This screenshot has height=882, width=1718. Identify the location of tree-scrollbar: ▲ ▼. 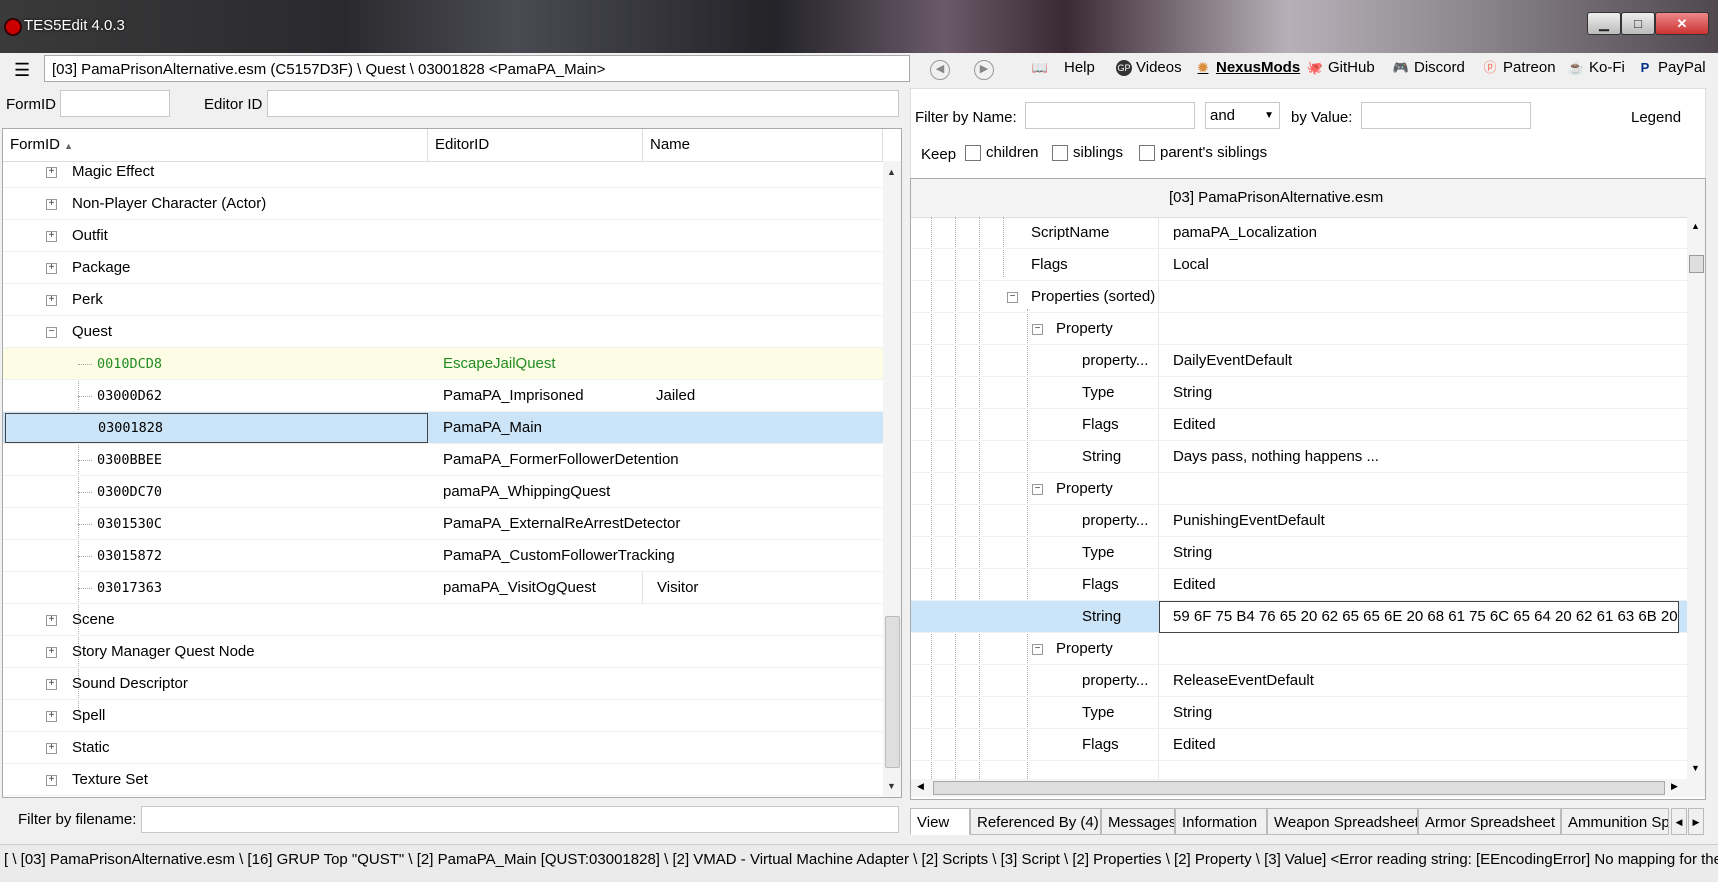
(892, 479).